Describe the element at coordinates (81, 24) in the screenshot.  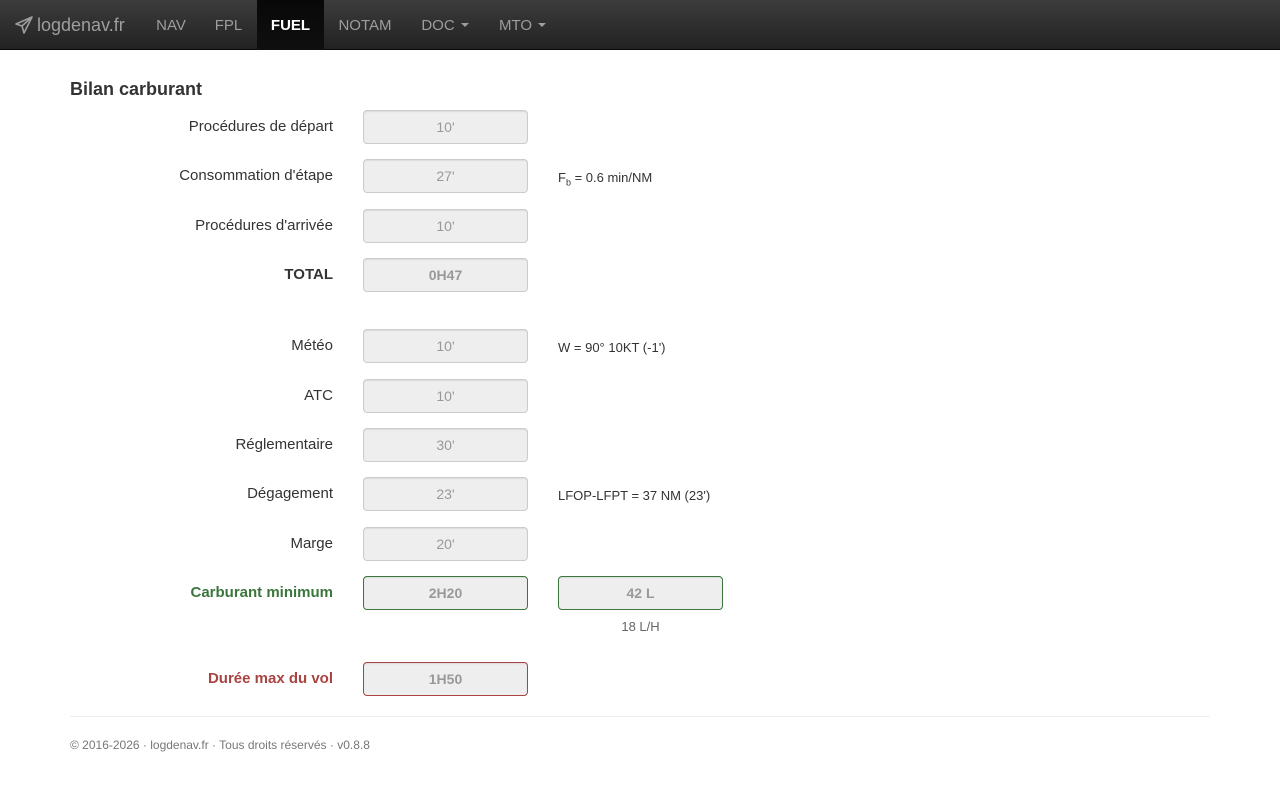
I see `brand-name: logdenav.fr` at that location.